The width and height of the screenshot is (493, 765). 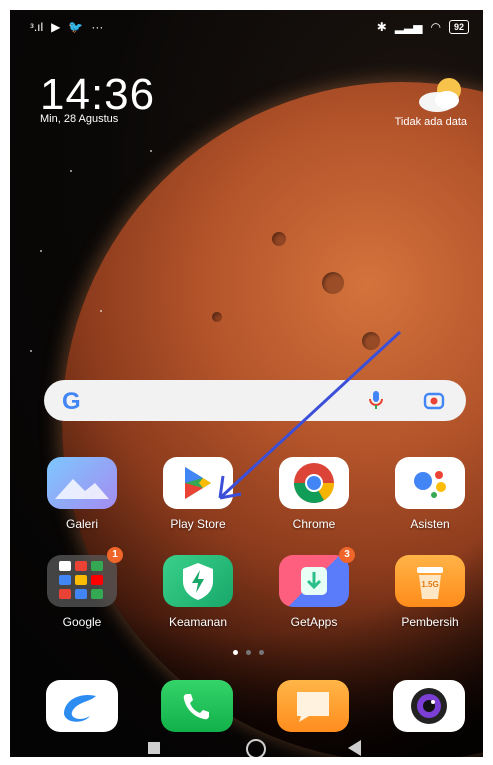 I want to click on phone-icon, so click(x=197, y=706).